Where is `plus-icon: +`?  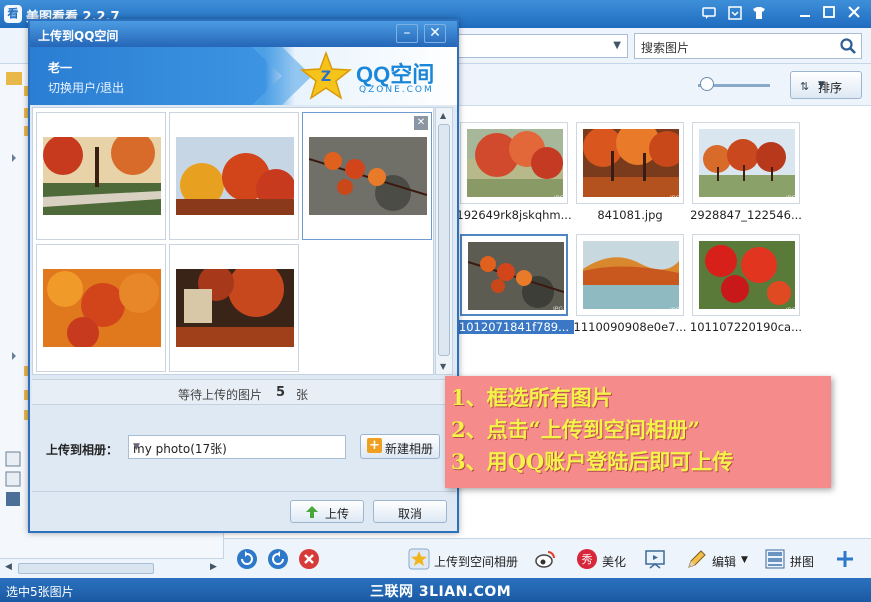
plus-icon: + is located at coordinates (374, 445).